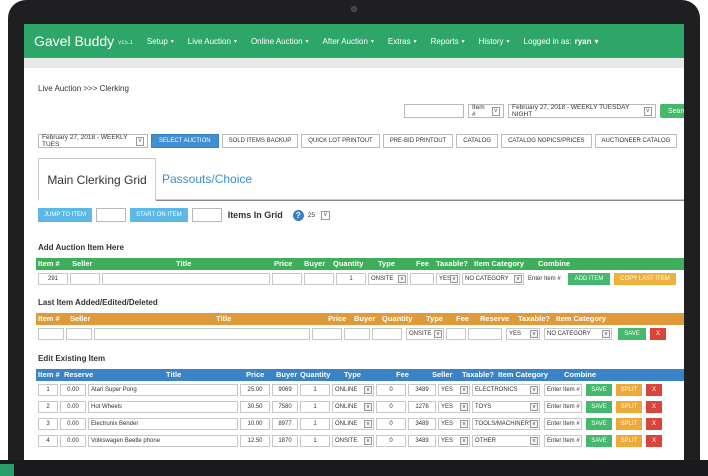 Image resolution: width=708 pixels, height=476 pixels. Describe the element at coordinates (546, 141) in the screenshot. I see `catalog-nopics-button: CATALOG NOPICS/PRICES` at that location.